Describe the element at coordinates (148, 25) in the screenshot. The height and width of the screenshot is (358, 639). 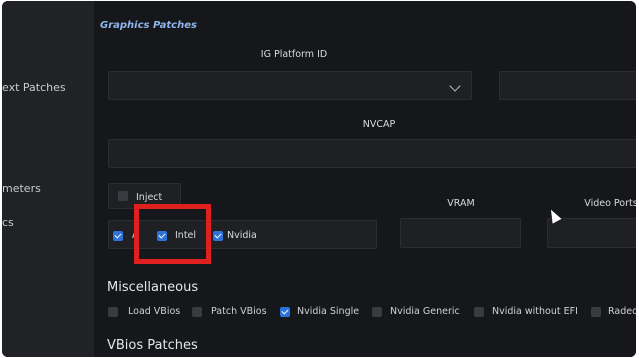
I see `graphics-patches-title: Graphics Patches` at that location.